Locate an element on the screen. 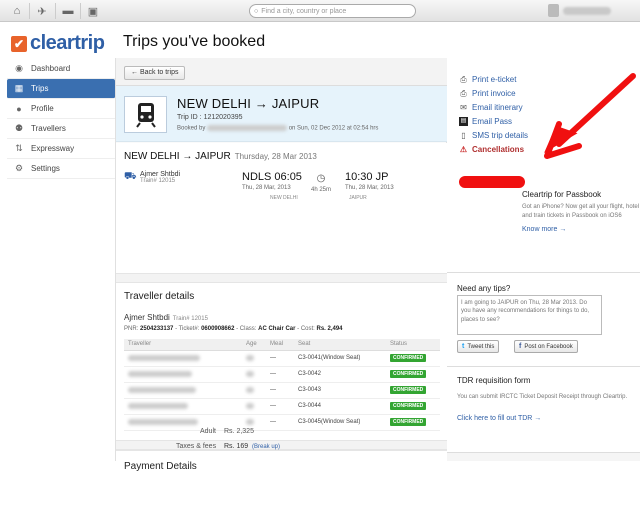 The image size is (640, 530). sidebar-item-label: Expressway is located at coordinates (53, 148).